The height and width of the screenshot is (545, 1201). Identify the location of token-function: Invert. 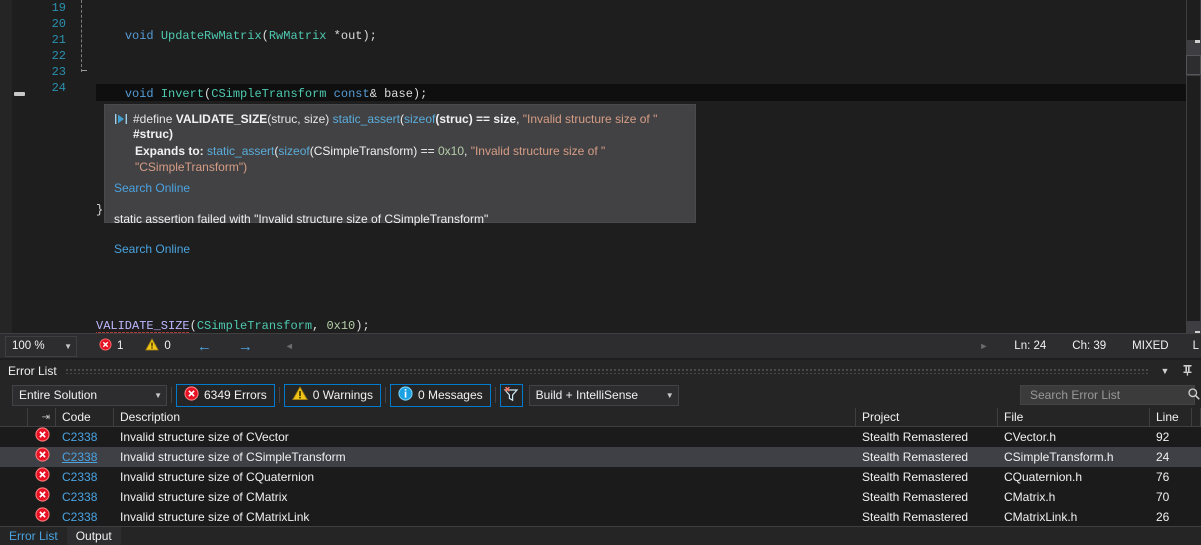
(182, 94).